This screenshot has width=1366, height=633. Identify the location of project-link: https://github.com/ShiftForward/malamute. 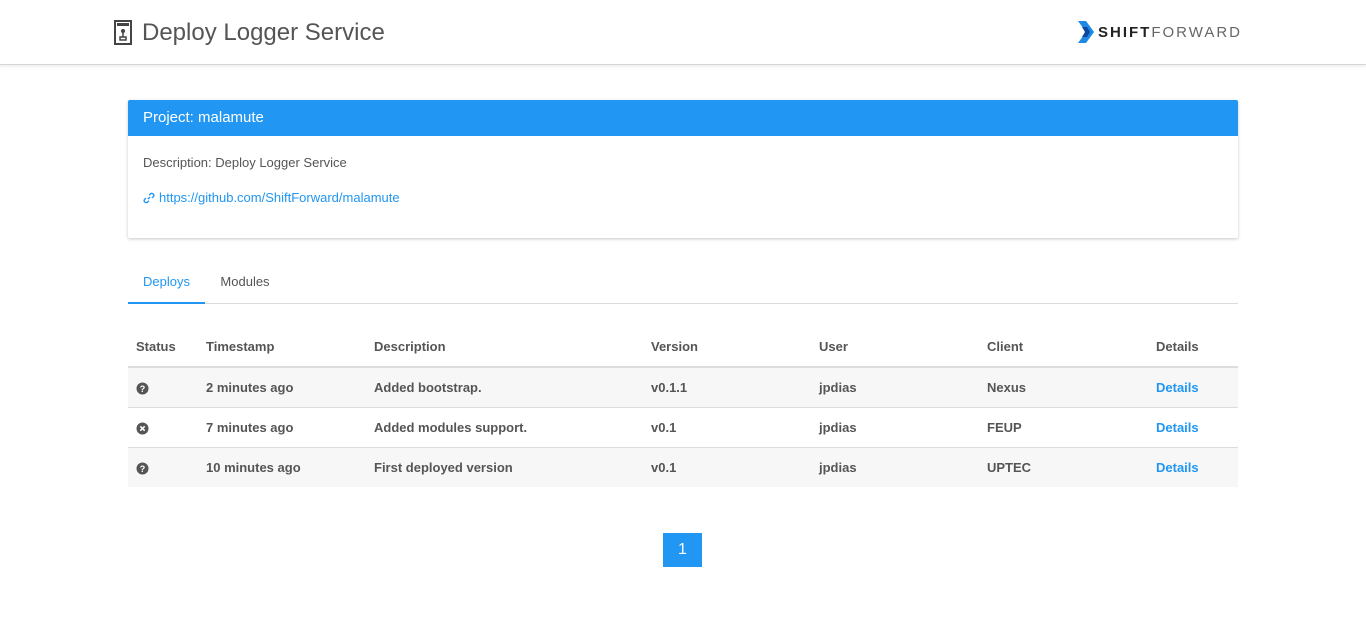
(271, 197).